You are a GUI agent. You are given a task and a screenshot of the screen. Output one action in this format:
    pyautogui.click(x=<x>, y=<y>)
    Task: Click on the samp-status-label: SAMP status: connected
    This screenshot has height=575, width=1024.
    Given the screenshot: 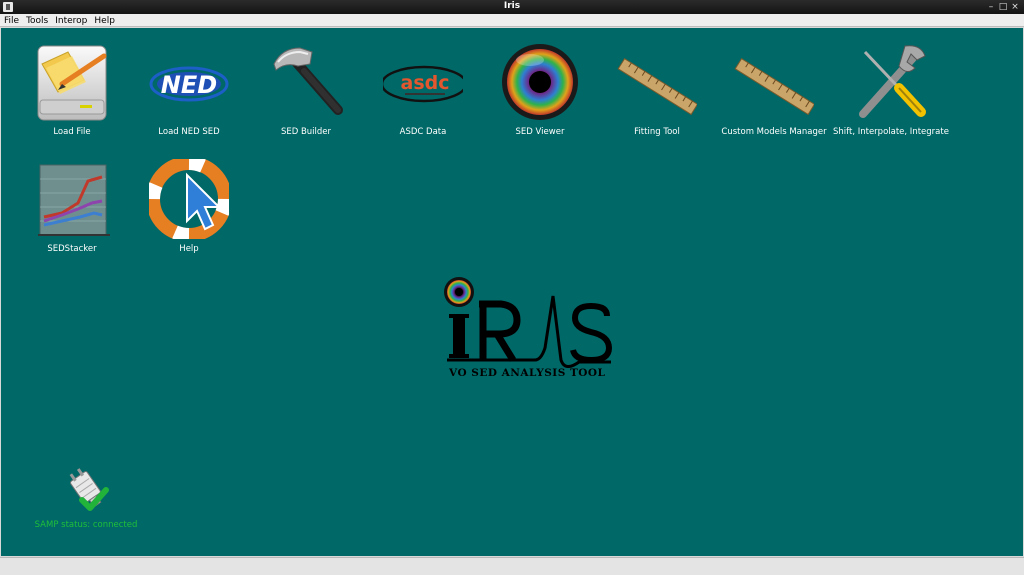 What is the action you would take?
    pyautogui.click(x=86, y=525)
    